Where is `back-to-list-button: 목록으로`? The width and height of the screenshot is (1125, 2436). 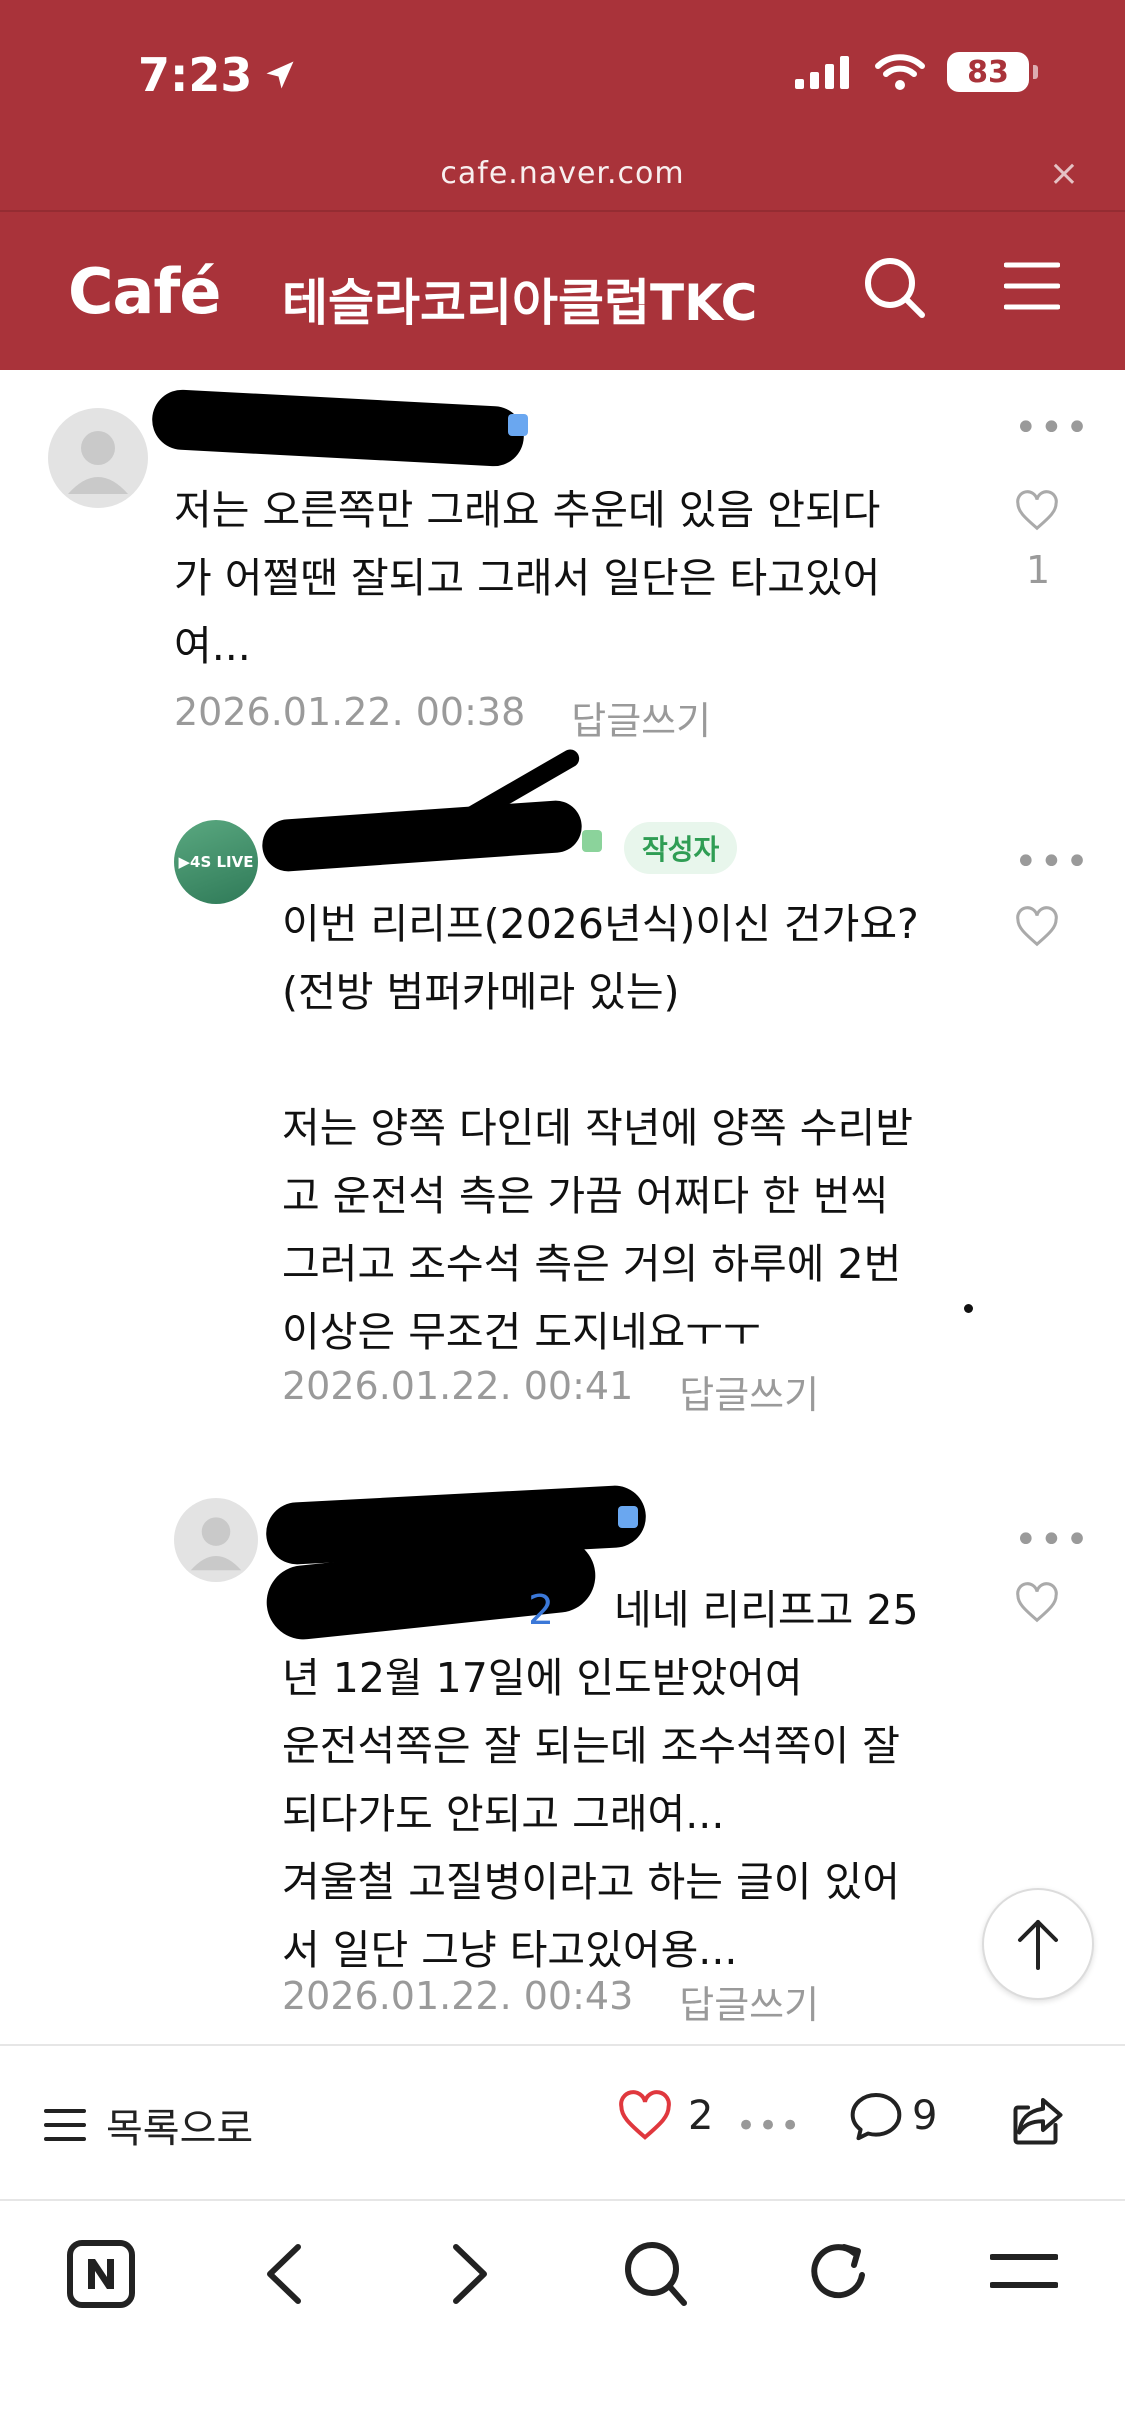
back-to-list-button: 목록으로 is located at coordinates (148, 2125).